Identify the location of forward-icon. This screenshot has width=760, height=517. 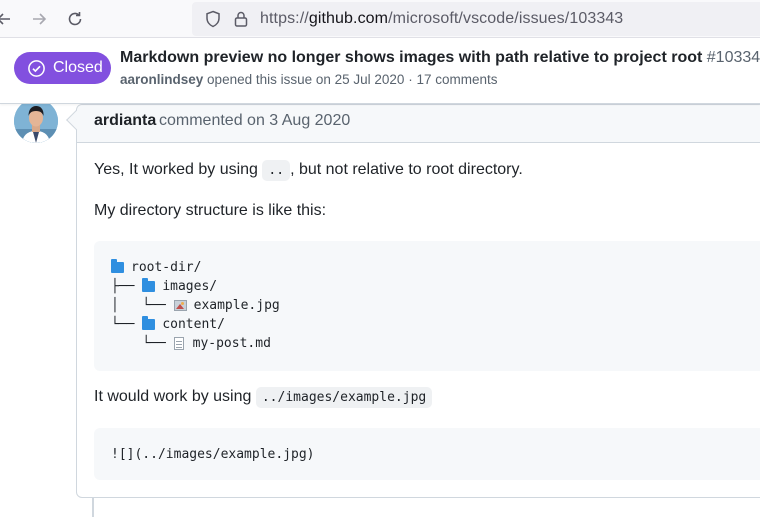
(39, 19).